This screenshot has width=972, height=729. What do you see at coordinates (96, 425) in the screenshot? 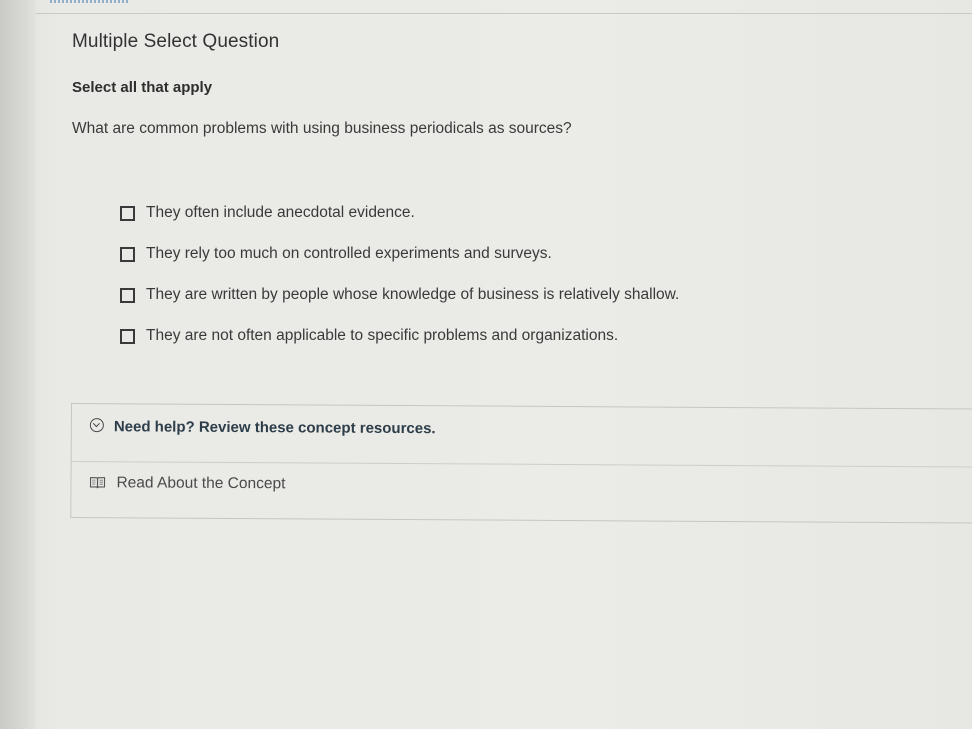
I see `chevron-circle-down-icon` at bounding box center [96, 425].